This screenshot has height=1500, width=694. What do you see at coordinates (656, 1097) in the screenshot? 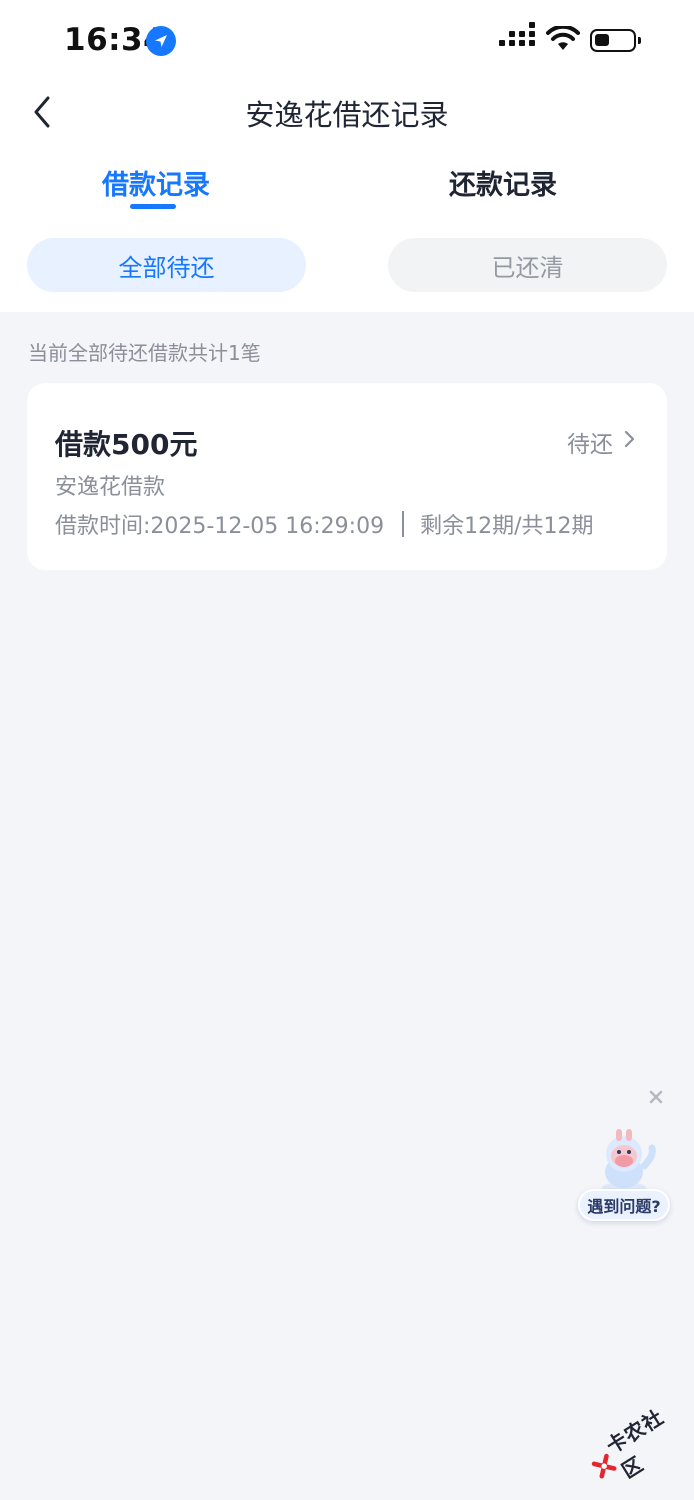
I see `close-icon` at bounding box center [656, 1097].